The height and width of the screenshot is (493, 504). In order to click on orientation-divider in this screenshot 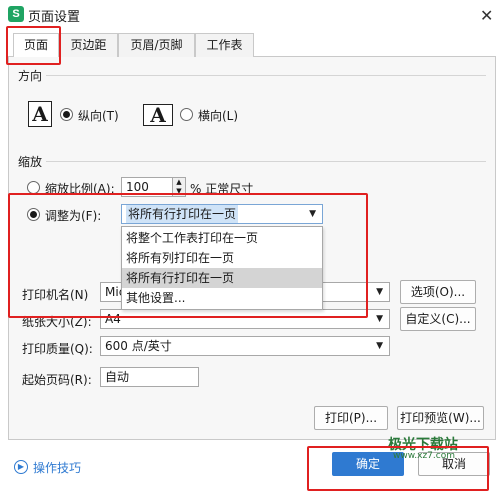, I will do `click(266, 75)`.